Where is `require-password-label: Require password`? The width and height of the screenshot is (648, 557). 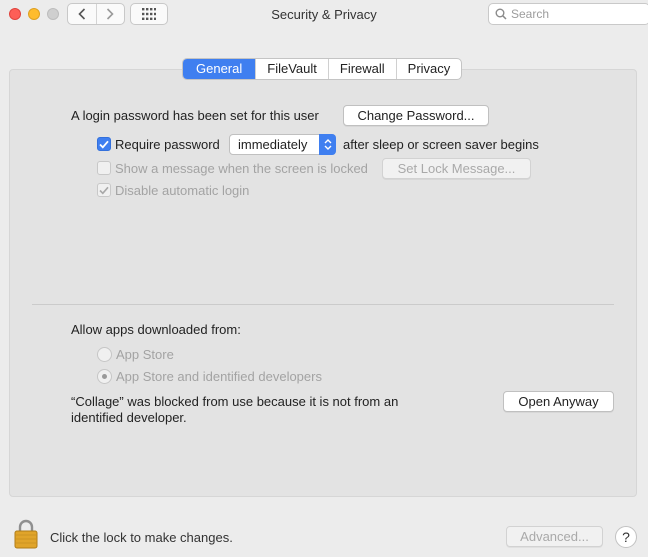 require-password-label: Require password is located at coordinates (167, 144).